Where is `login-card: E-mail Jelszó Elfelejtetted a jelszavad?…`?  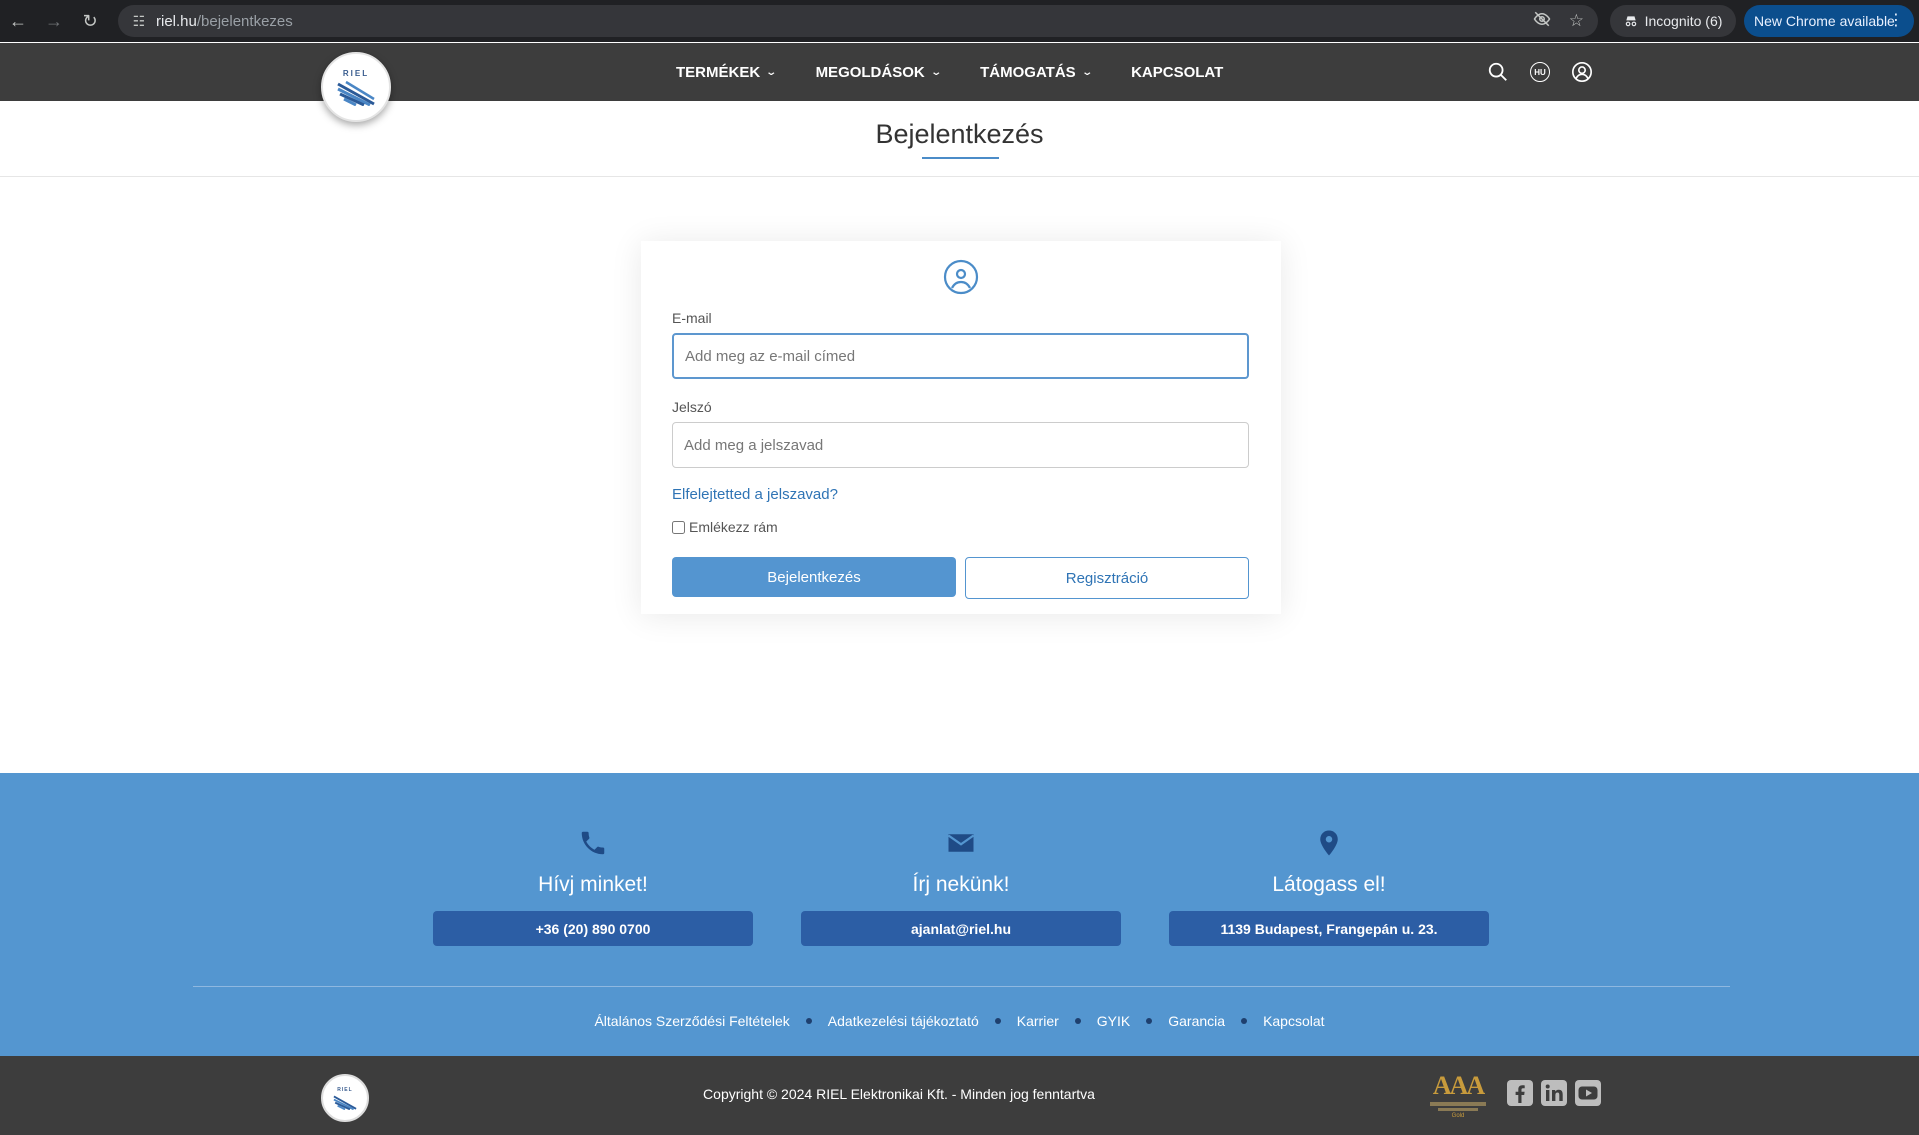
login-card: E-mail Jelszó Elfelejtetted a jelszavad?… is located at coordinates (961, 427).